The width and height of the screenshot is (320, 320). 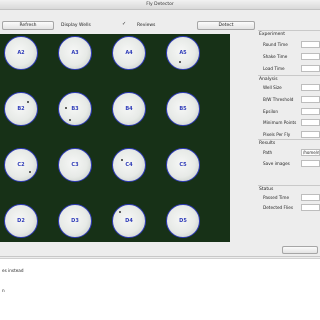 What do you see at coordinates (146, 25) in the screenshot?
I see `reviews-label: Reviews` at bounding box center [146, 25].